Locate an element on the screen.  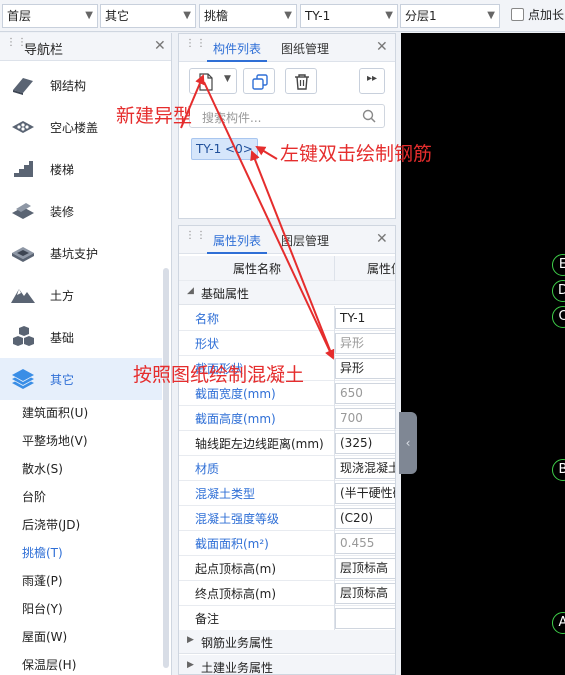
property-panel-header: ⋮⋮ 属性列表 图层管理 ✕ is located at coordinates (287, 240).